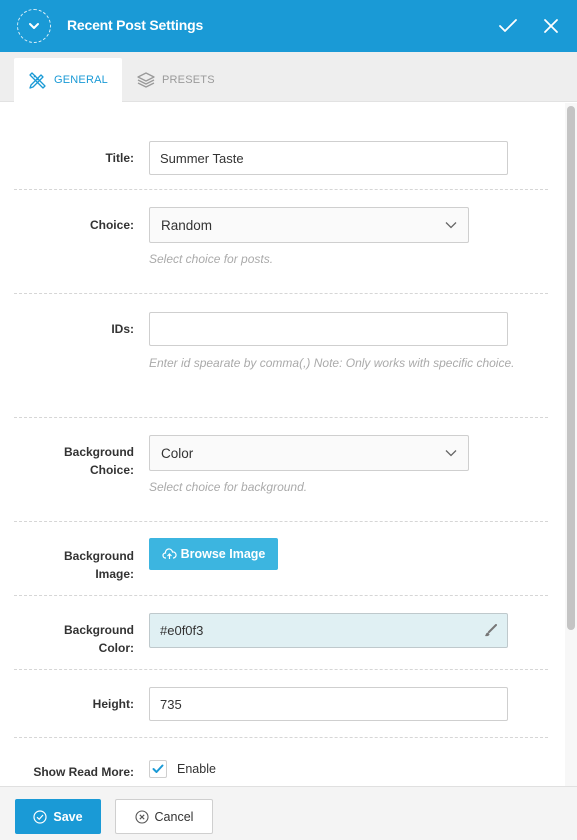  I want to click on modal-title: Recent Post Settings, so click(135, 25).